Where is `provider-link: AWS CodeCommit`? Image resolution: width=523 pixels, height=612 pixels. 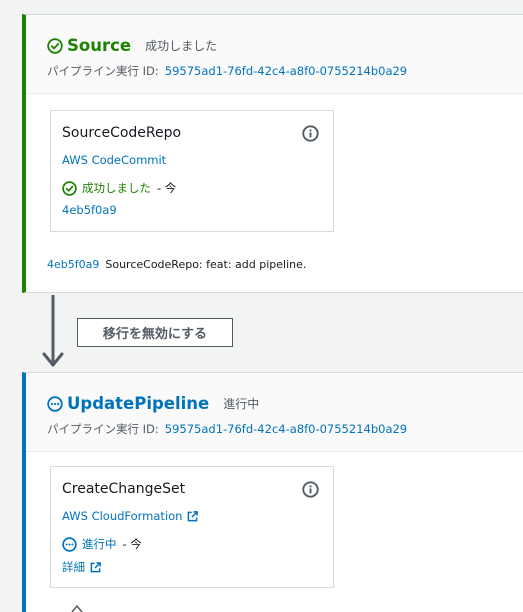 provider-link: AWS CodeCommit is located at coordinates (114, 160).